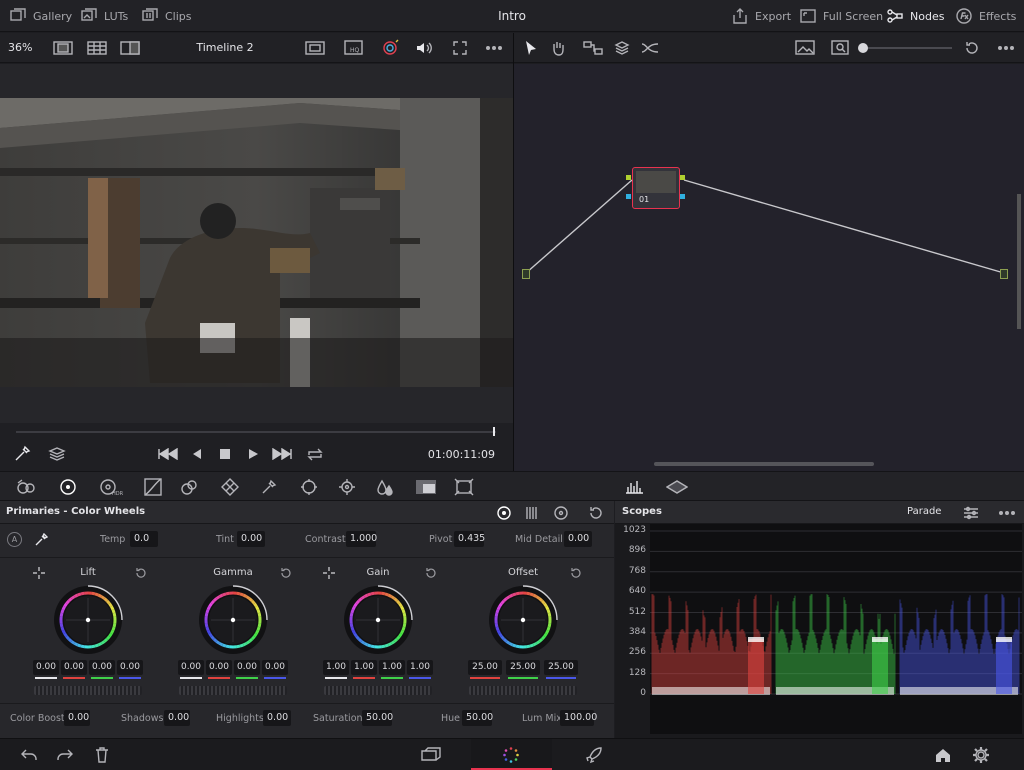 The width and height of the screenshot is (1024, 770). Describe the element at coordinates (97, 48) in the screenshot. I see `split-viewer-icon` at that location.